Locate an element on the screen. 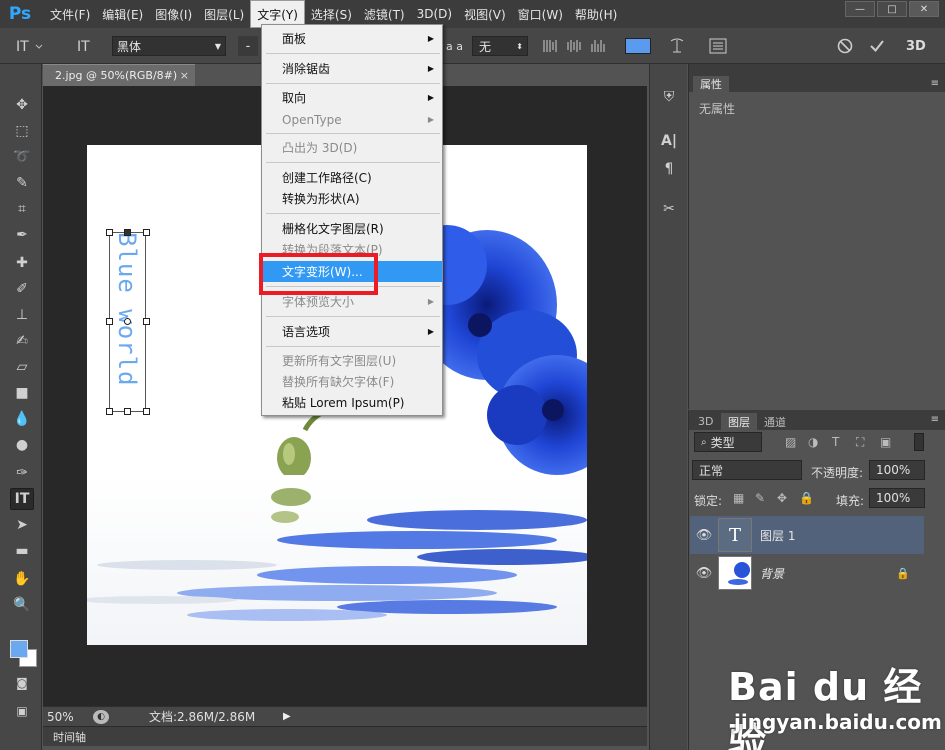 The height and width of the screenshot is (750, 945). menu-file: 文件(F) is located at coordinates (70, 14).